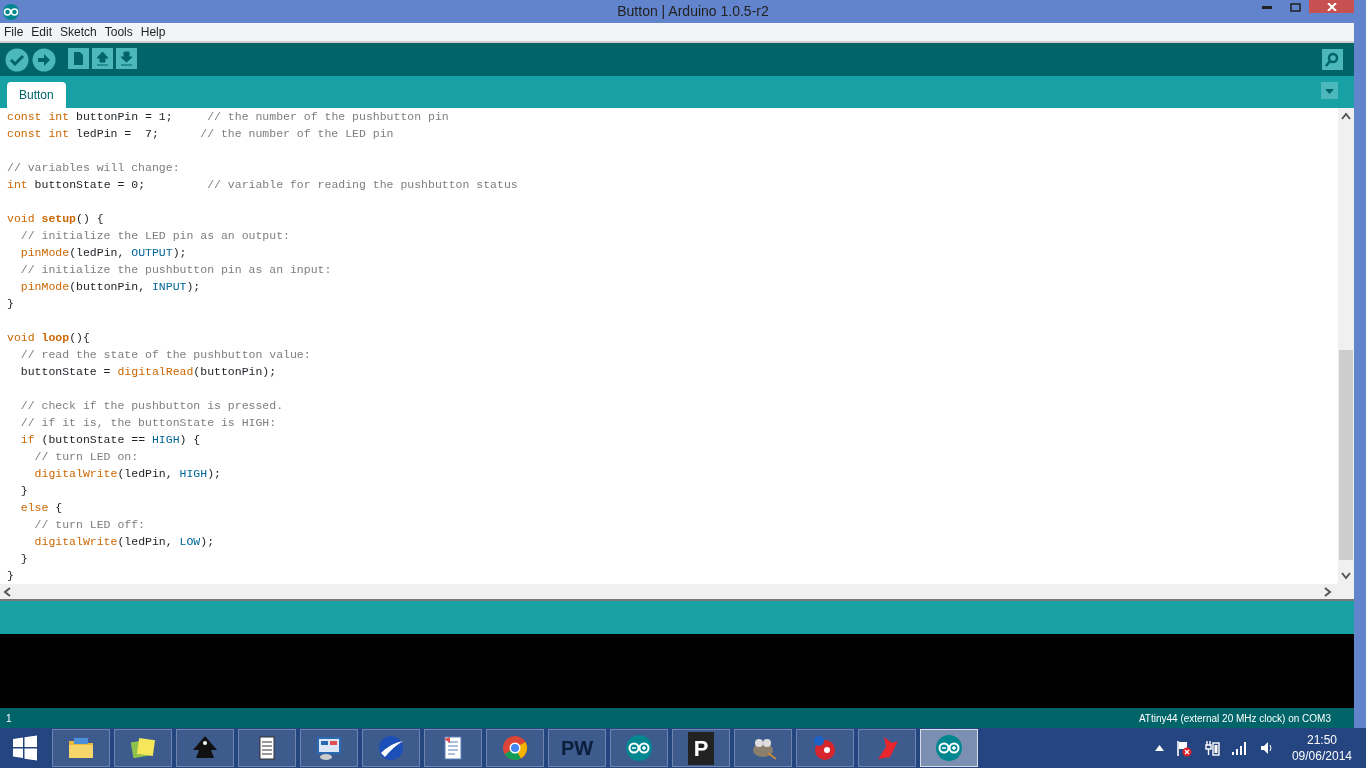  Describe the element at coordinates (1321, 748) in the screenshot. I see `clock: 21:50 09/06/2014` at that location.